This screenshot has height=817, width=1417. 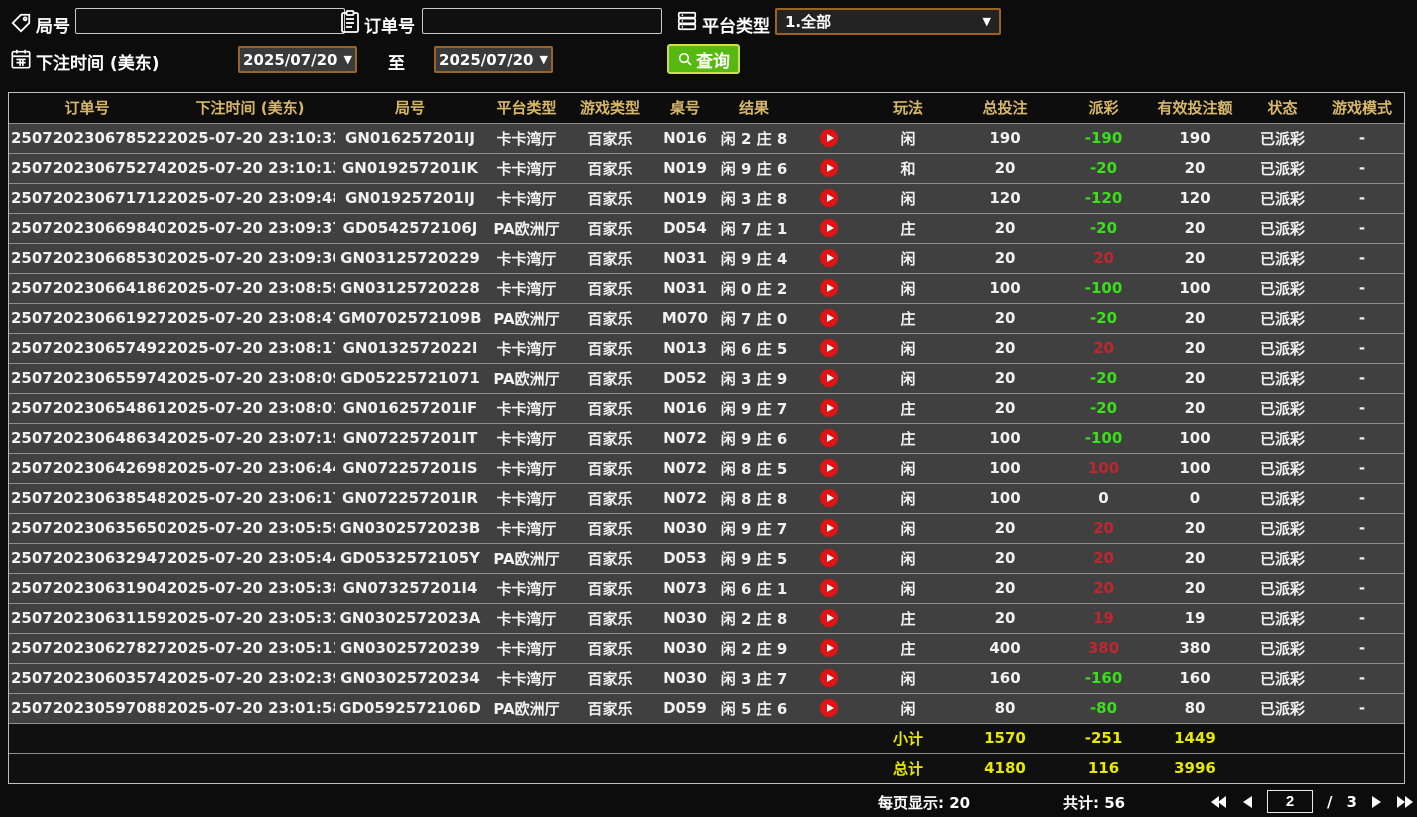 I want to click on platform-type-select: 1.全部 ▼, so click(x=888, y=21).